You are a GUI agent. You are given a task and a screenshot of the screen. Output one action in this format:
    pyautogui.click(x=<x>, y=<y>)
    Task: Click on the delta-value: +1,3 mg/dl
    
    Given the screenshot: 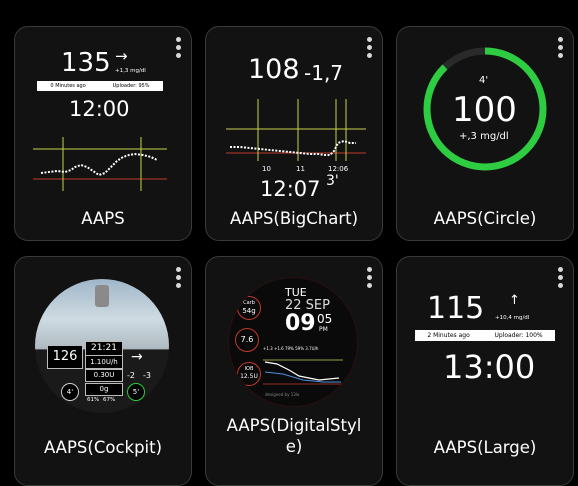 What is the action you would take?
    pyautogui.click(x=130, y=71)
    